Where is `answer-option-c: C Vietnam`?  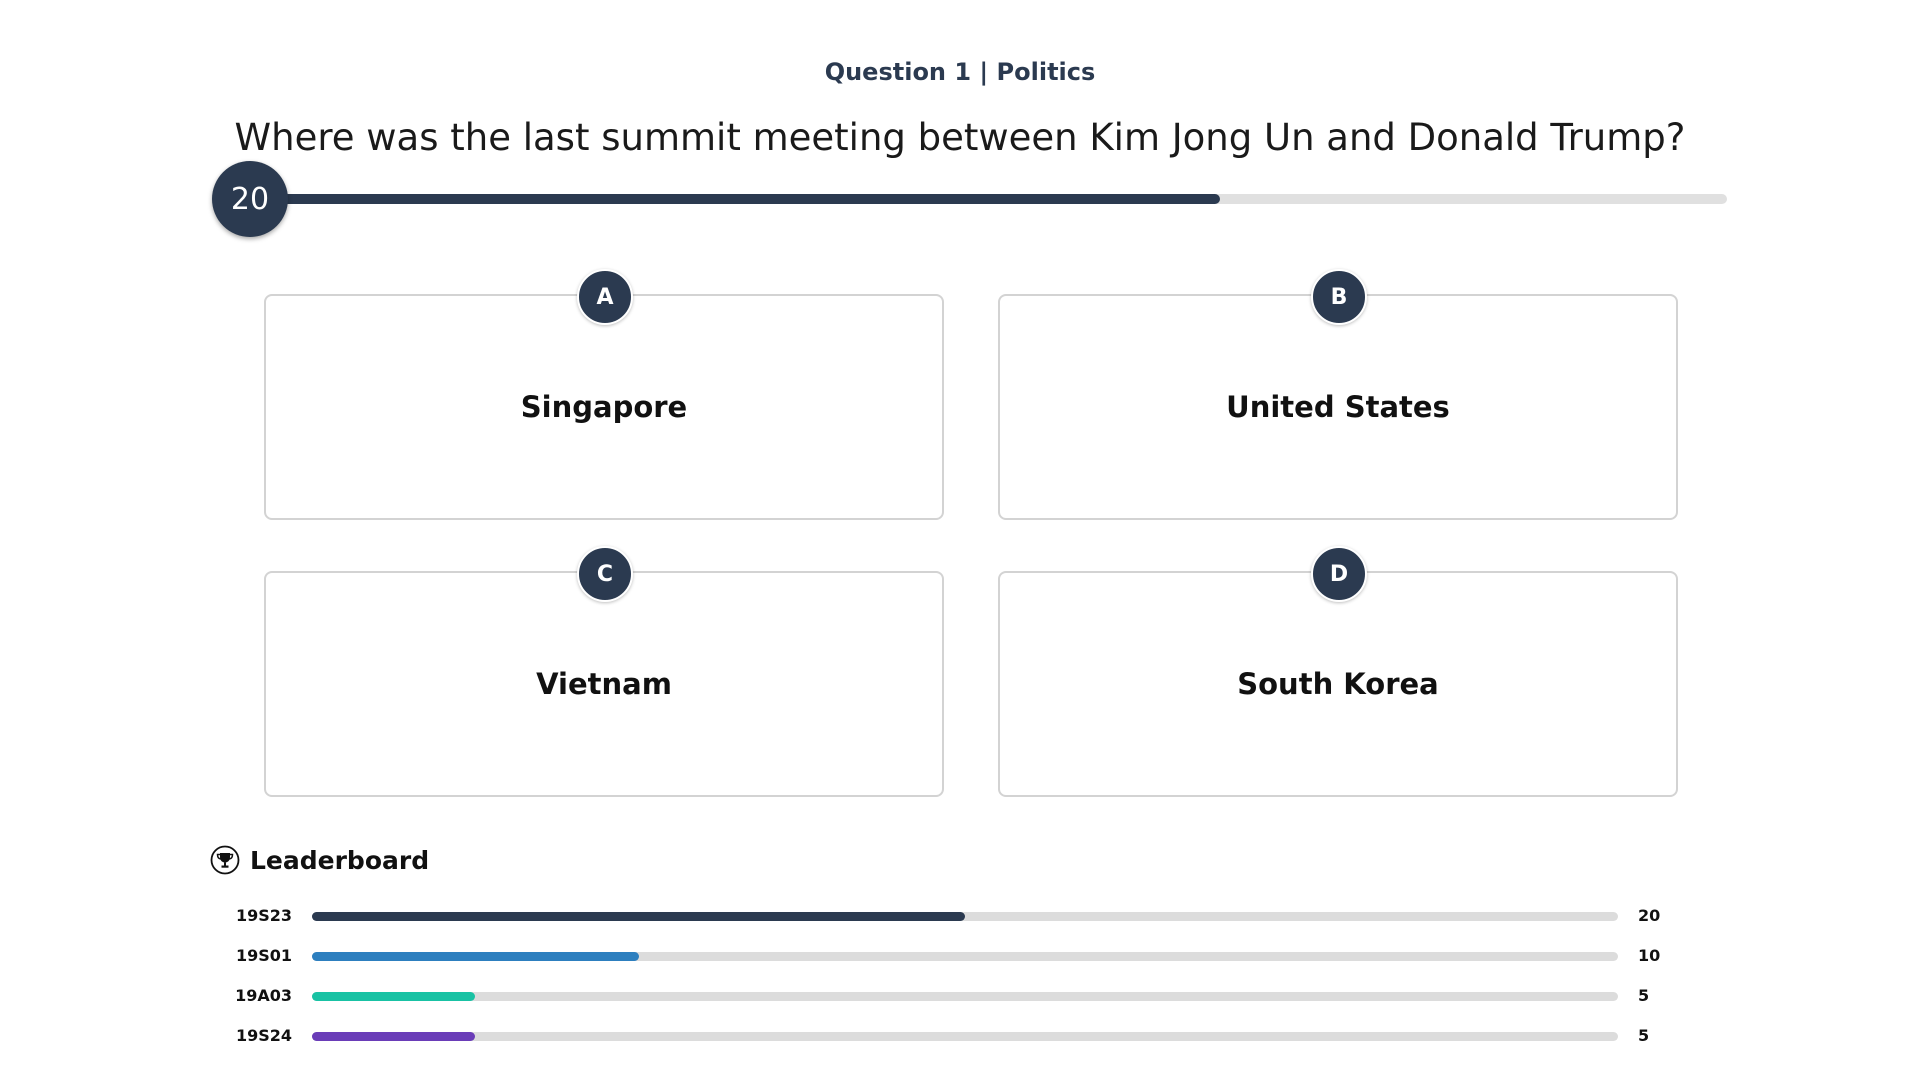 answer-option-c: C Vietnam is located at coordinates (604, 671).